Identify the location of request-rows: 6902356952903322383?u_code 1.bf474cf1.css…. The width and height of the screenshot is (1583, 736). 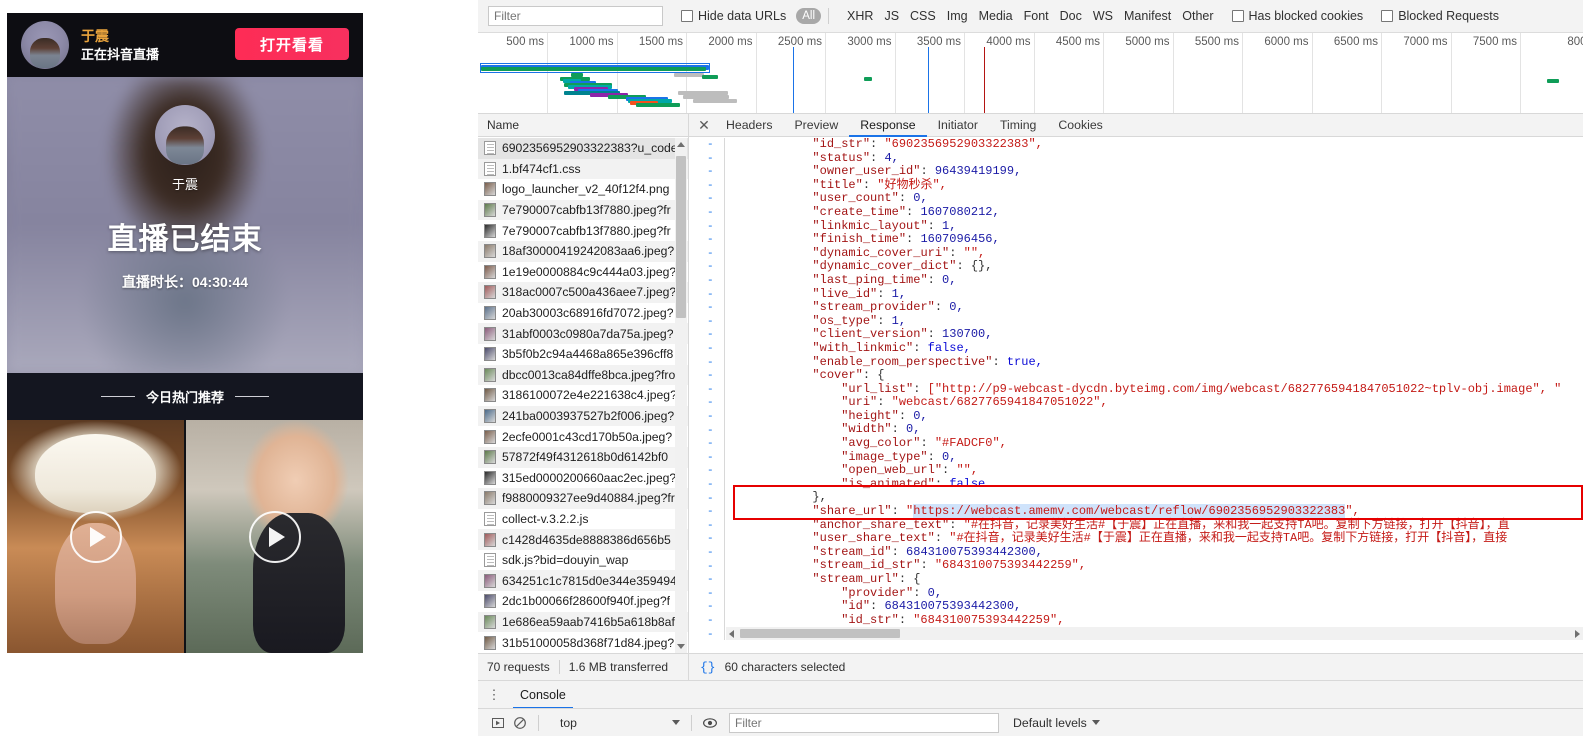
(583, 395).